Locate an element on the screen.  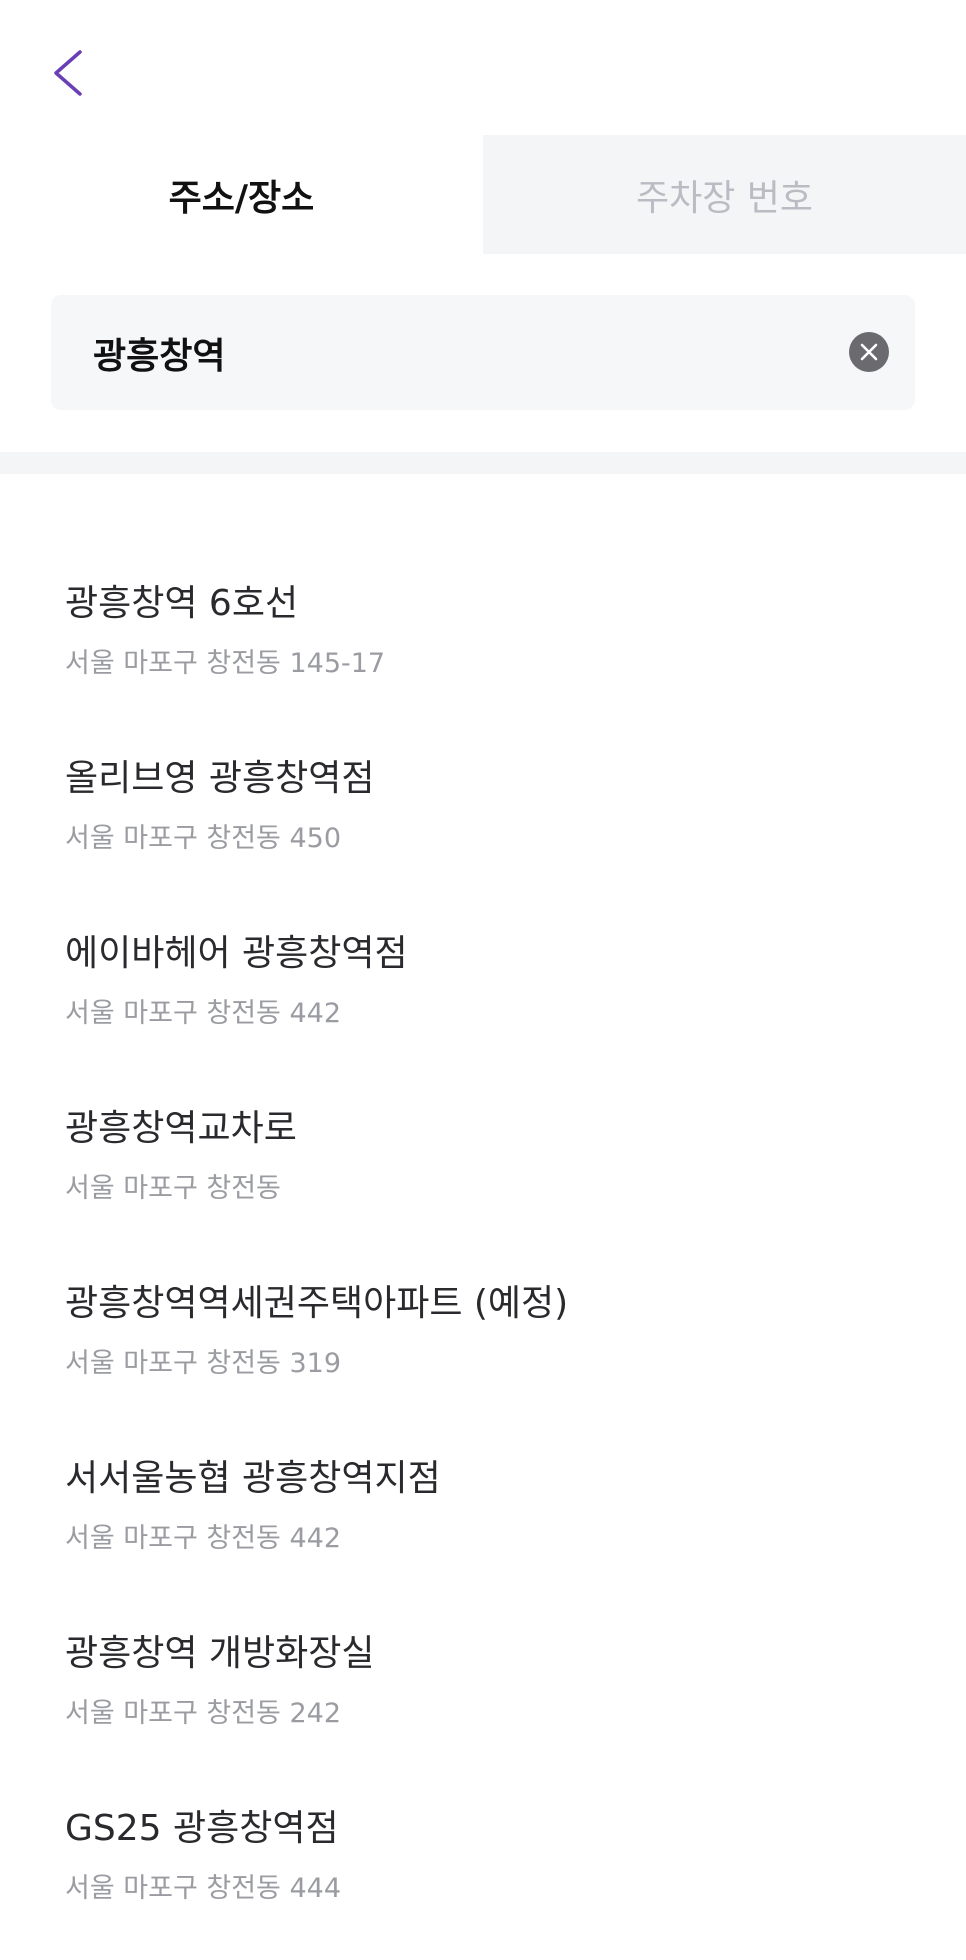
close-icon is located at coordinates (869, 352).